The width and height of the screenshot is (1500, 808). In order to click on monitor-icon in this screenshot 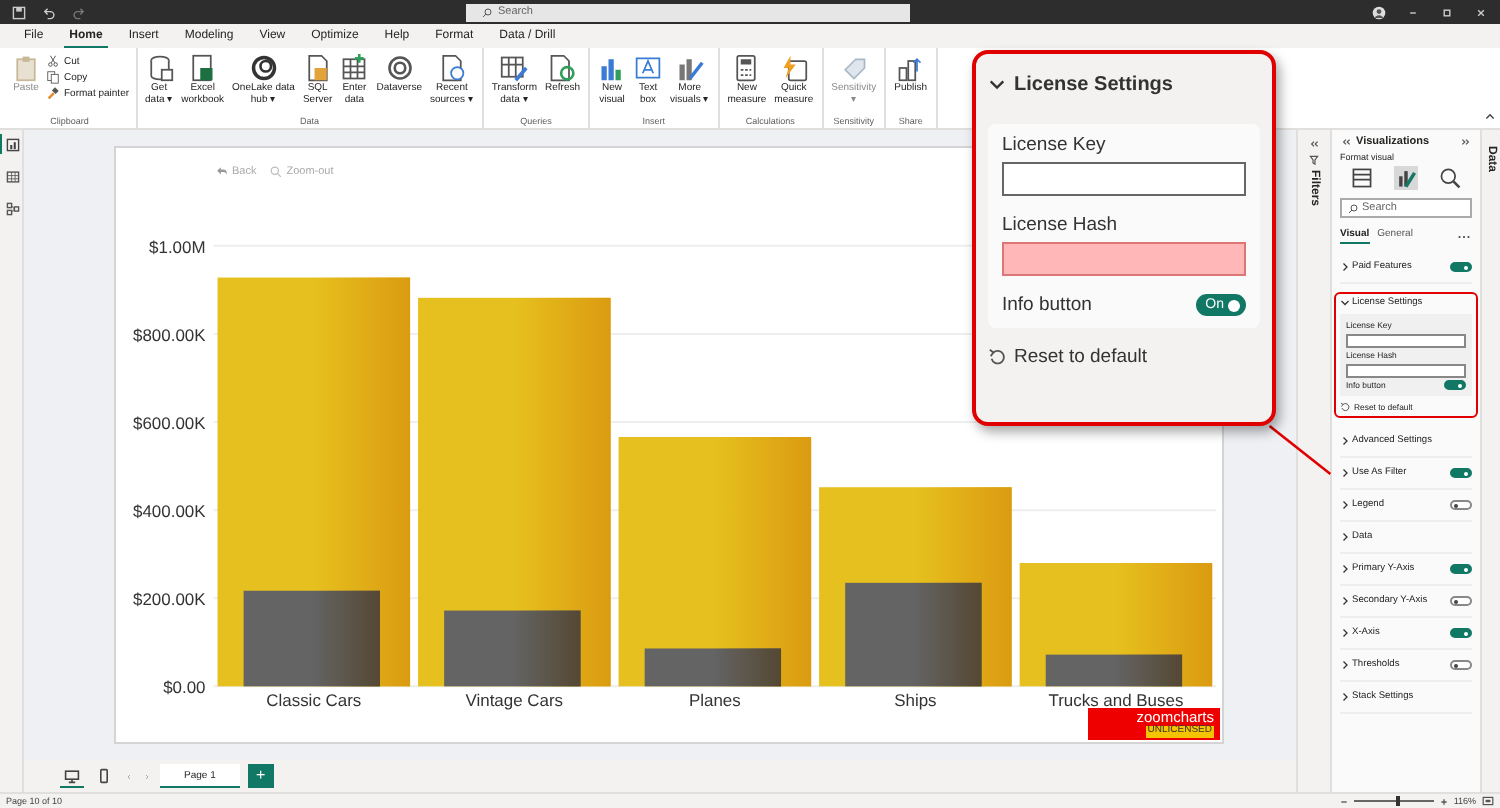, I will do `click(72, 775)`.